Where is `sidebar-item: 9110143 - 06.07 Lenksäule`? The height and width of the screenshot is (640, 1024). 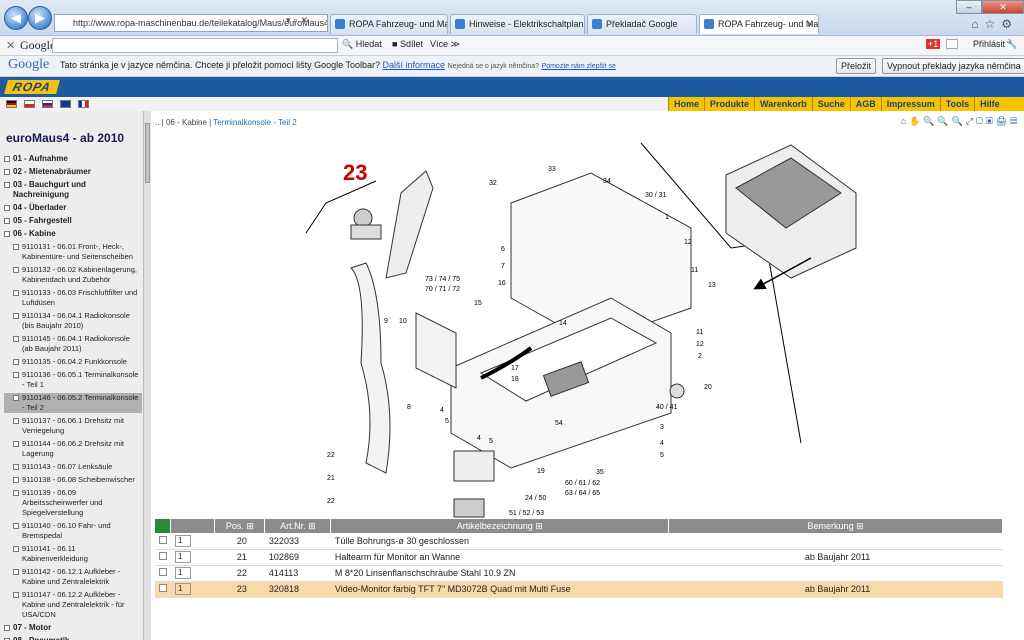
sidebar-item: 9110143 - 06.07 Lenksäule is located at coordinates (73, 467).